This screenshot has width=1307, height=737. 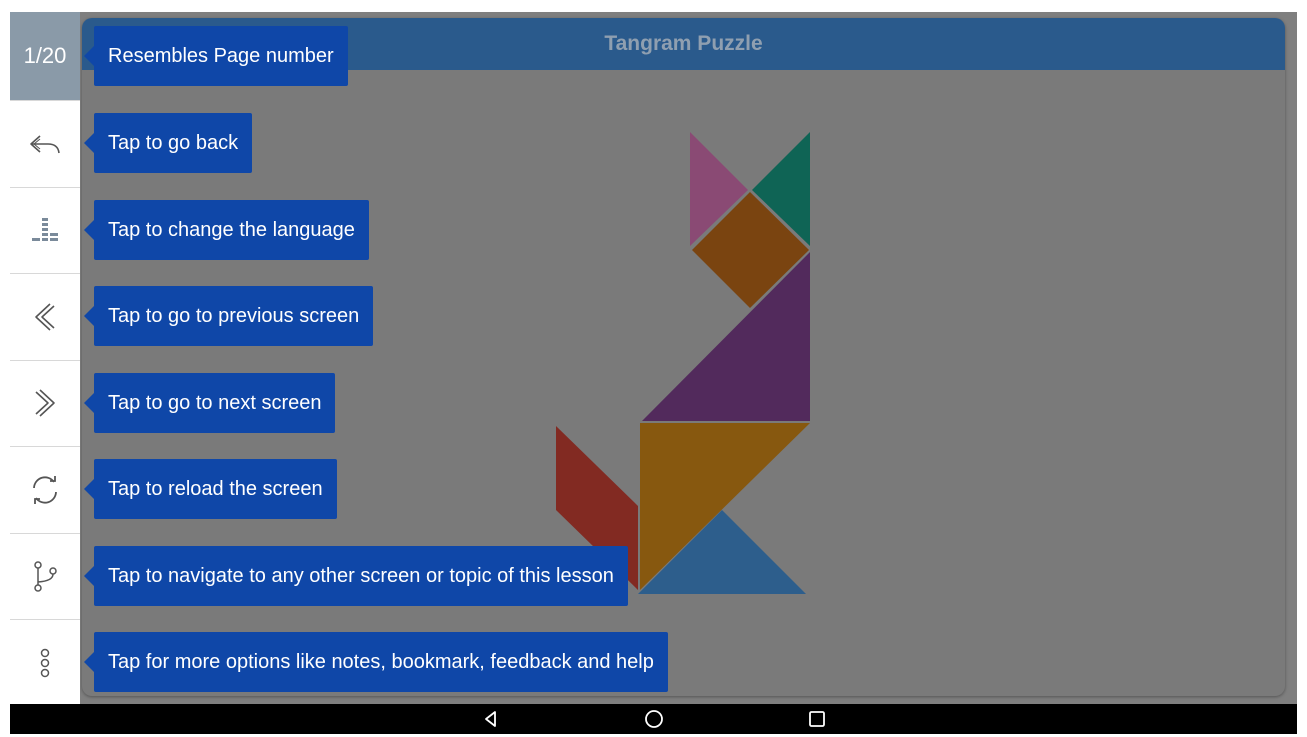 What do you see at coordinates (817, 719) in the screenshot?
I see `nav-recents-icon` at bounding box center [817, 719].